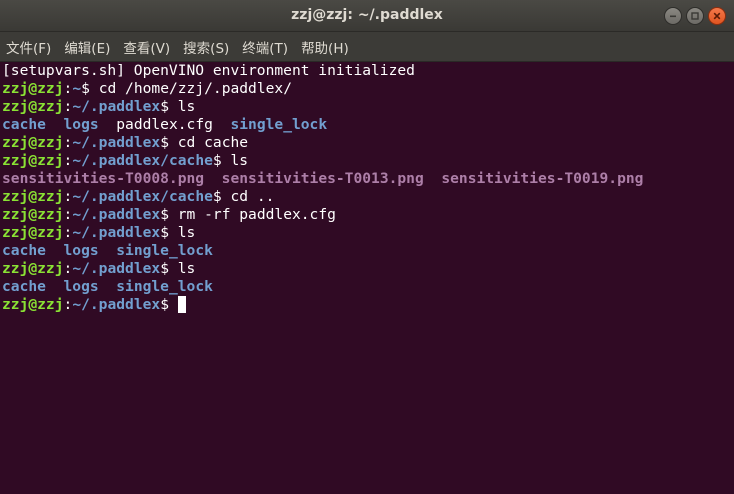 Image resolution: width=734 pixels, height=494 pixels. What do you see at coordinates (364, 125) in the screenshot?
I see `output-line: cache logs paddlex.cfg single_lock` at bounding box center [364, 125].